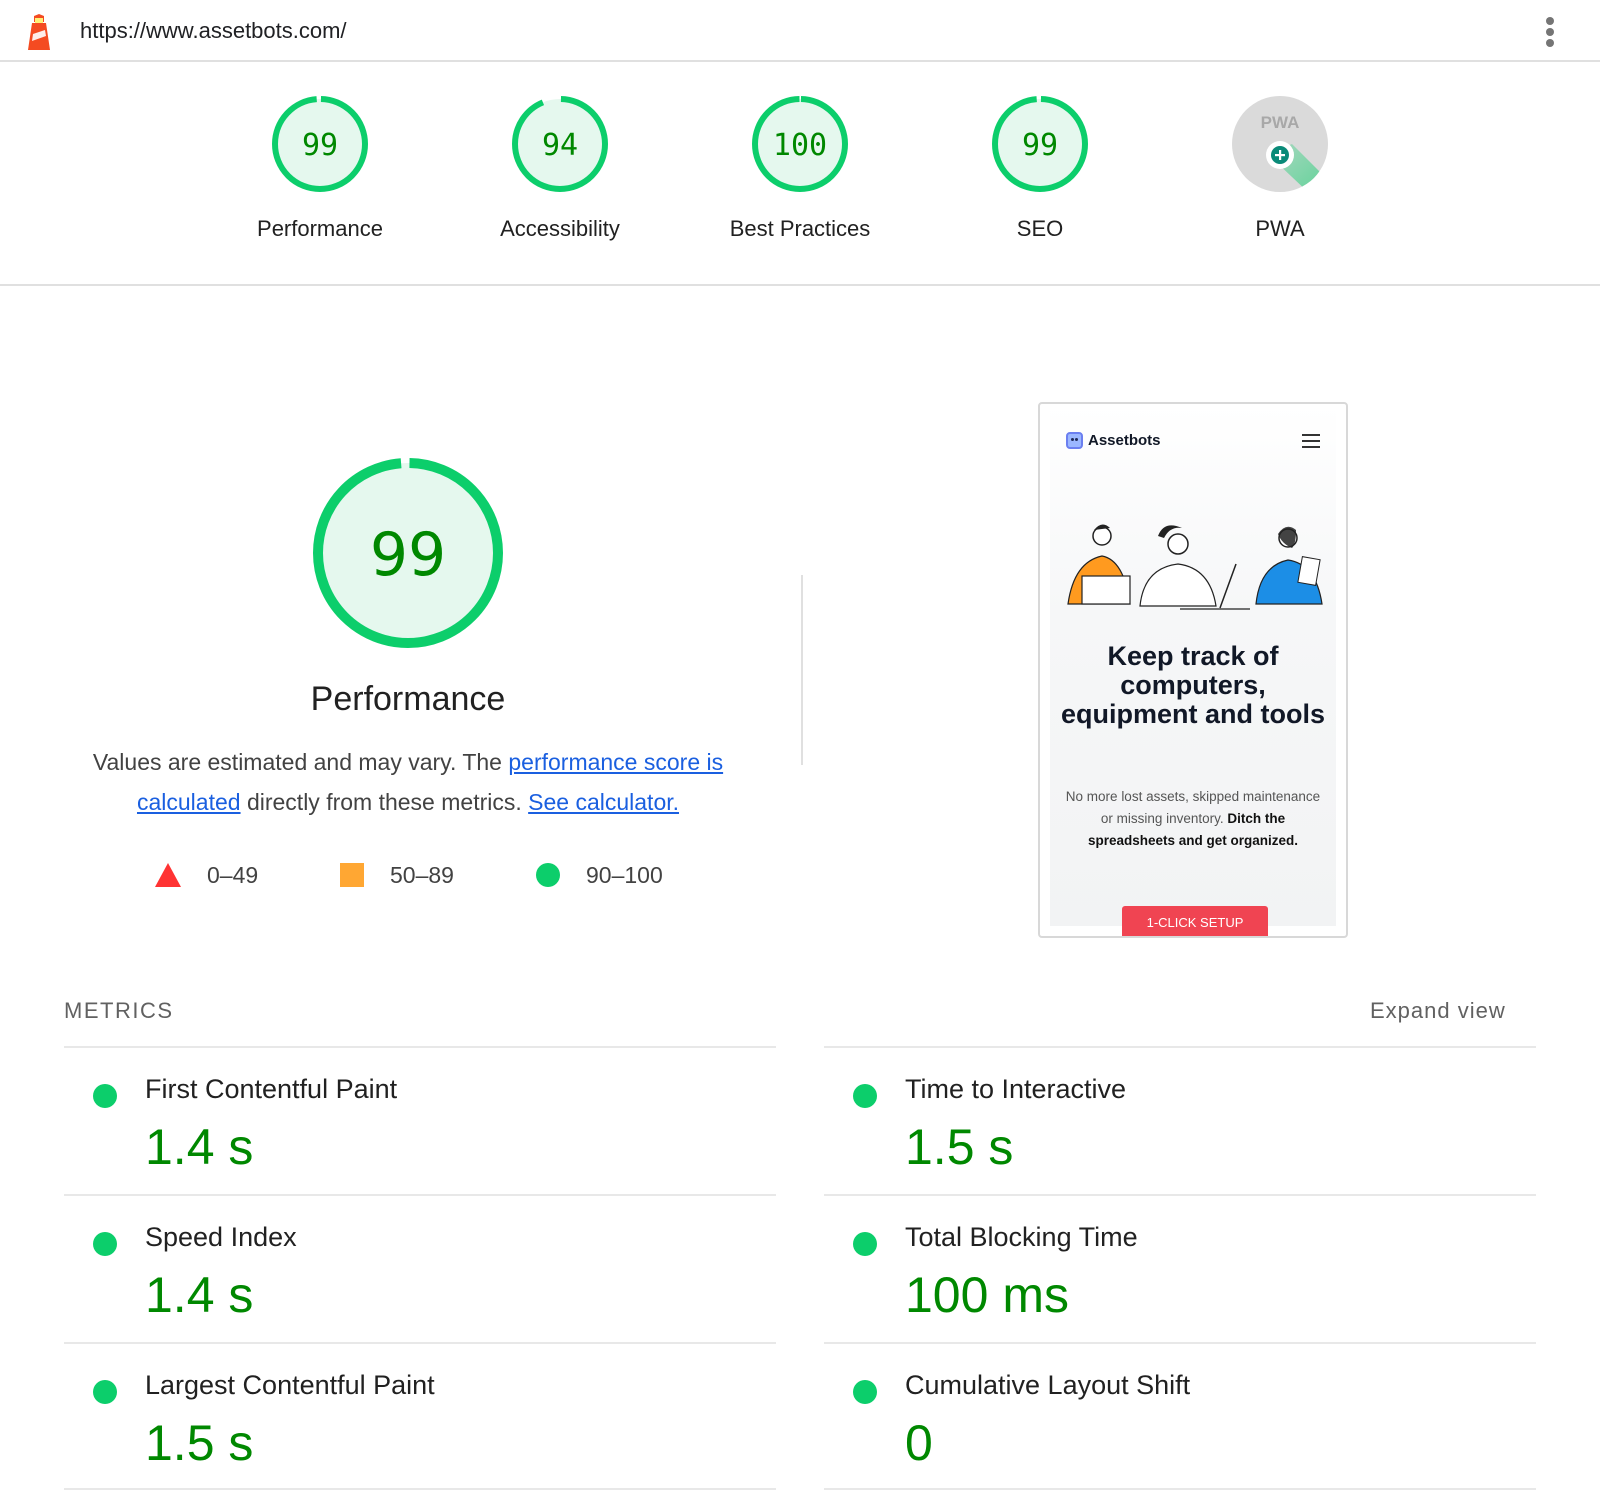 The width and height of the screenshot is (1600, 1500). Describe the element at coordinates (1280, 122) in the screenshot. I see `svg-text: PWA` at that location.